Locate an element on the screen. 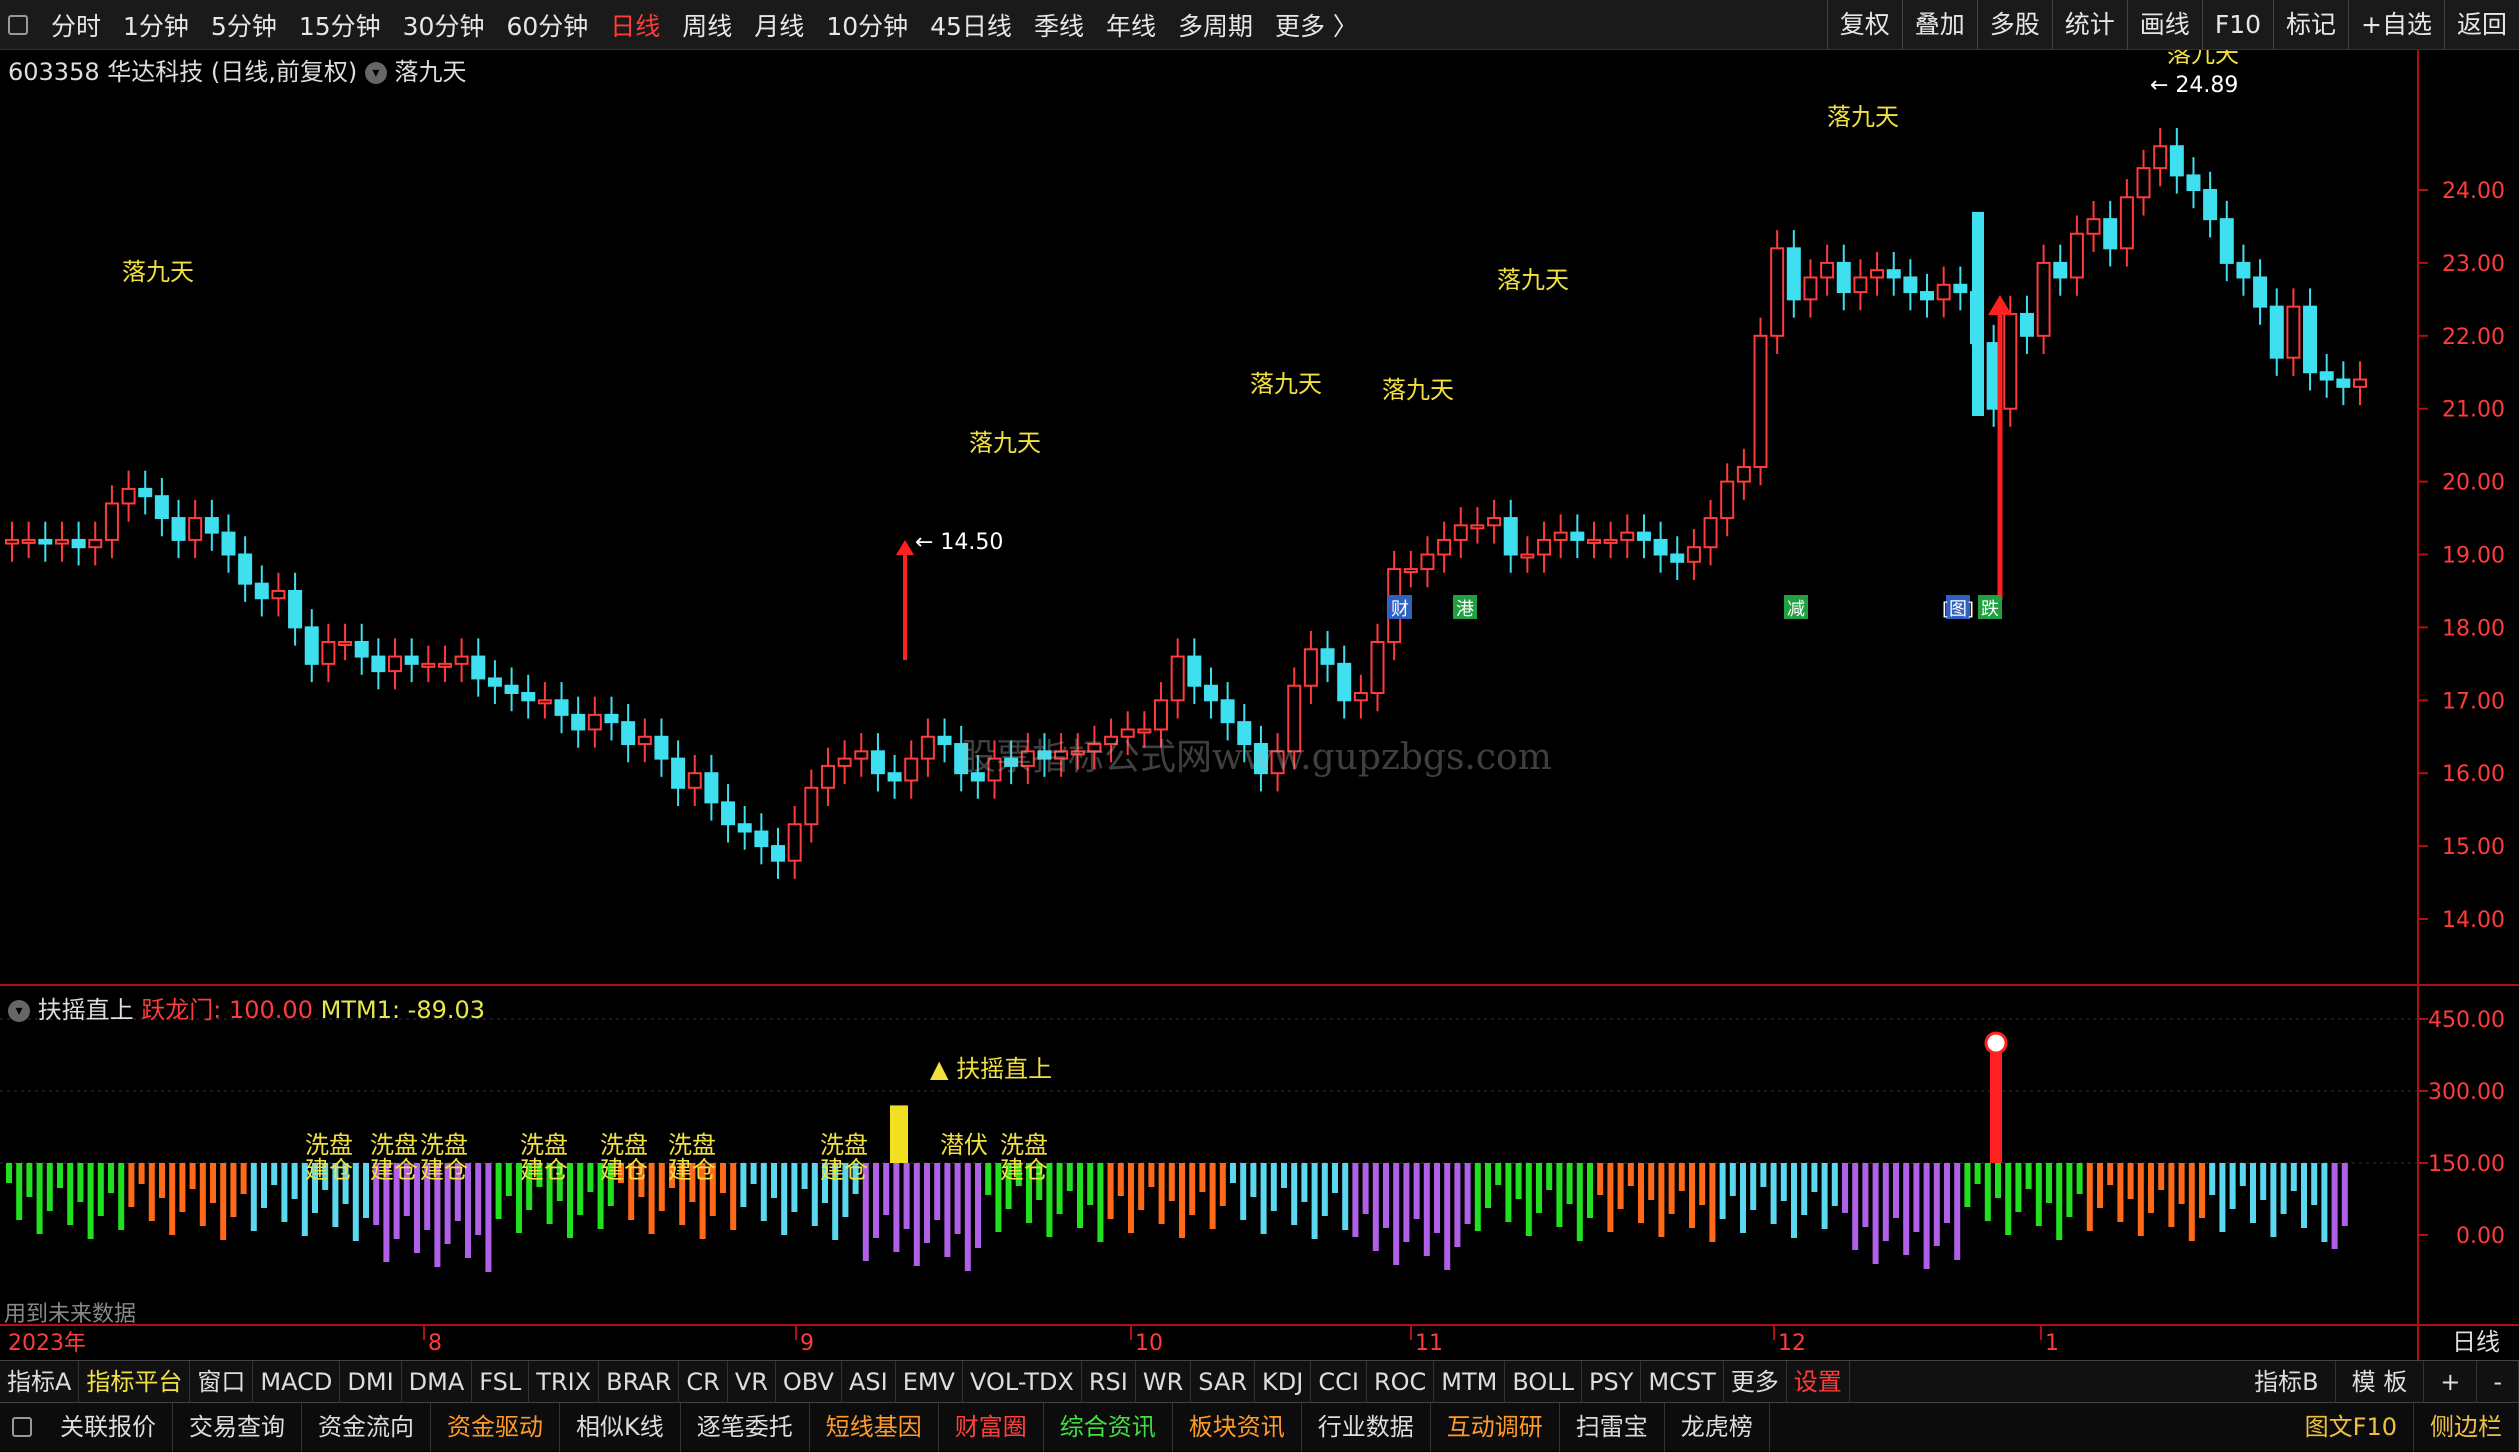  period-tab: 季线 is located at coordinates (1059, 25).